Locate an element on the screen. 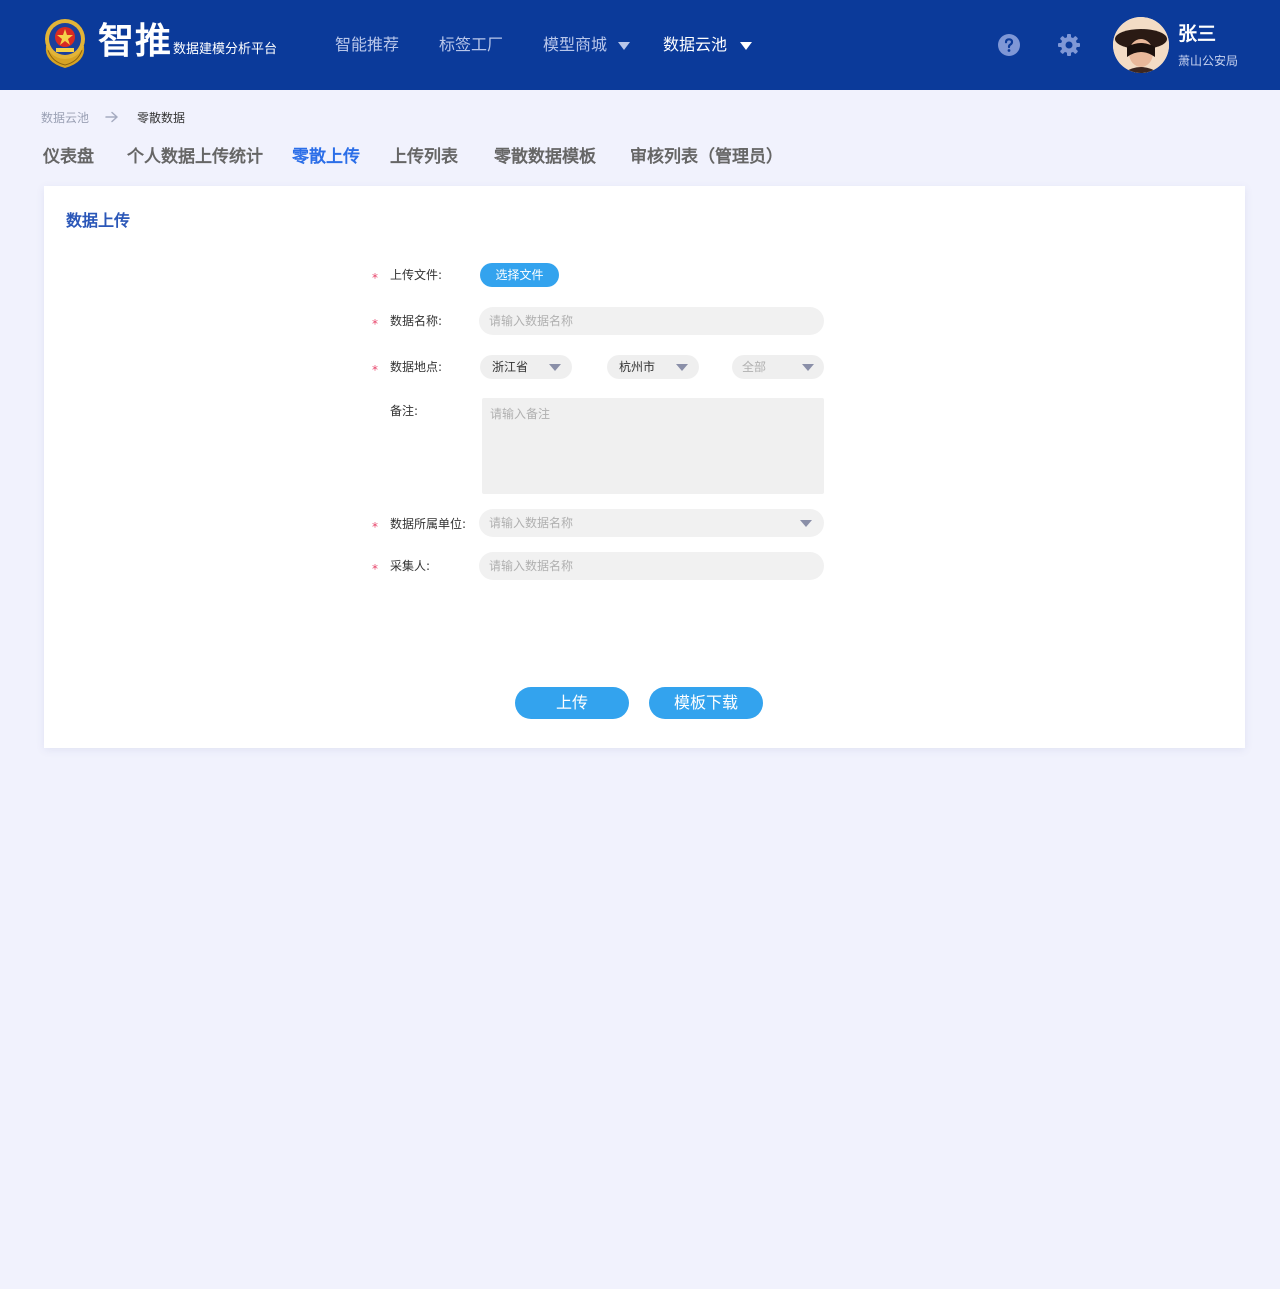 The image size is (1280, 1289). tab-dashboard: 仪表盘 is located at coordinates (68, 157).